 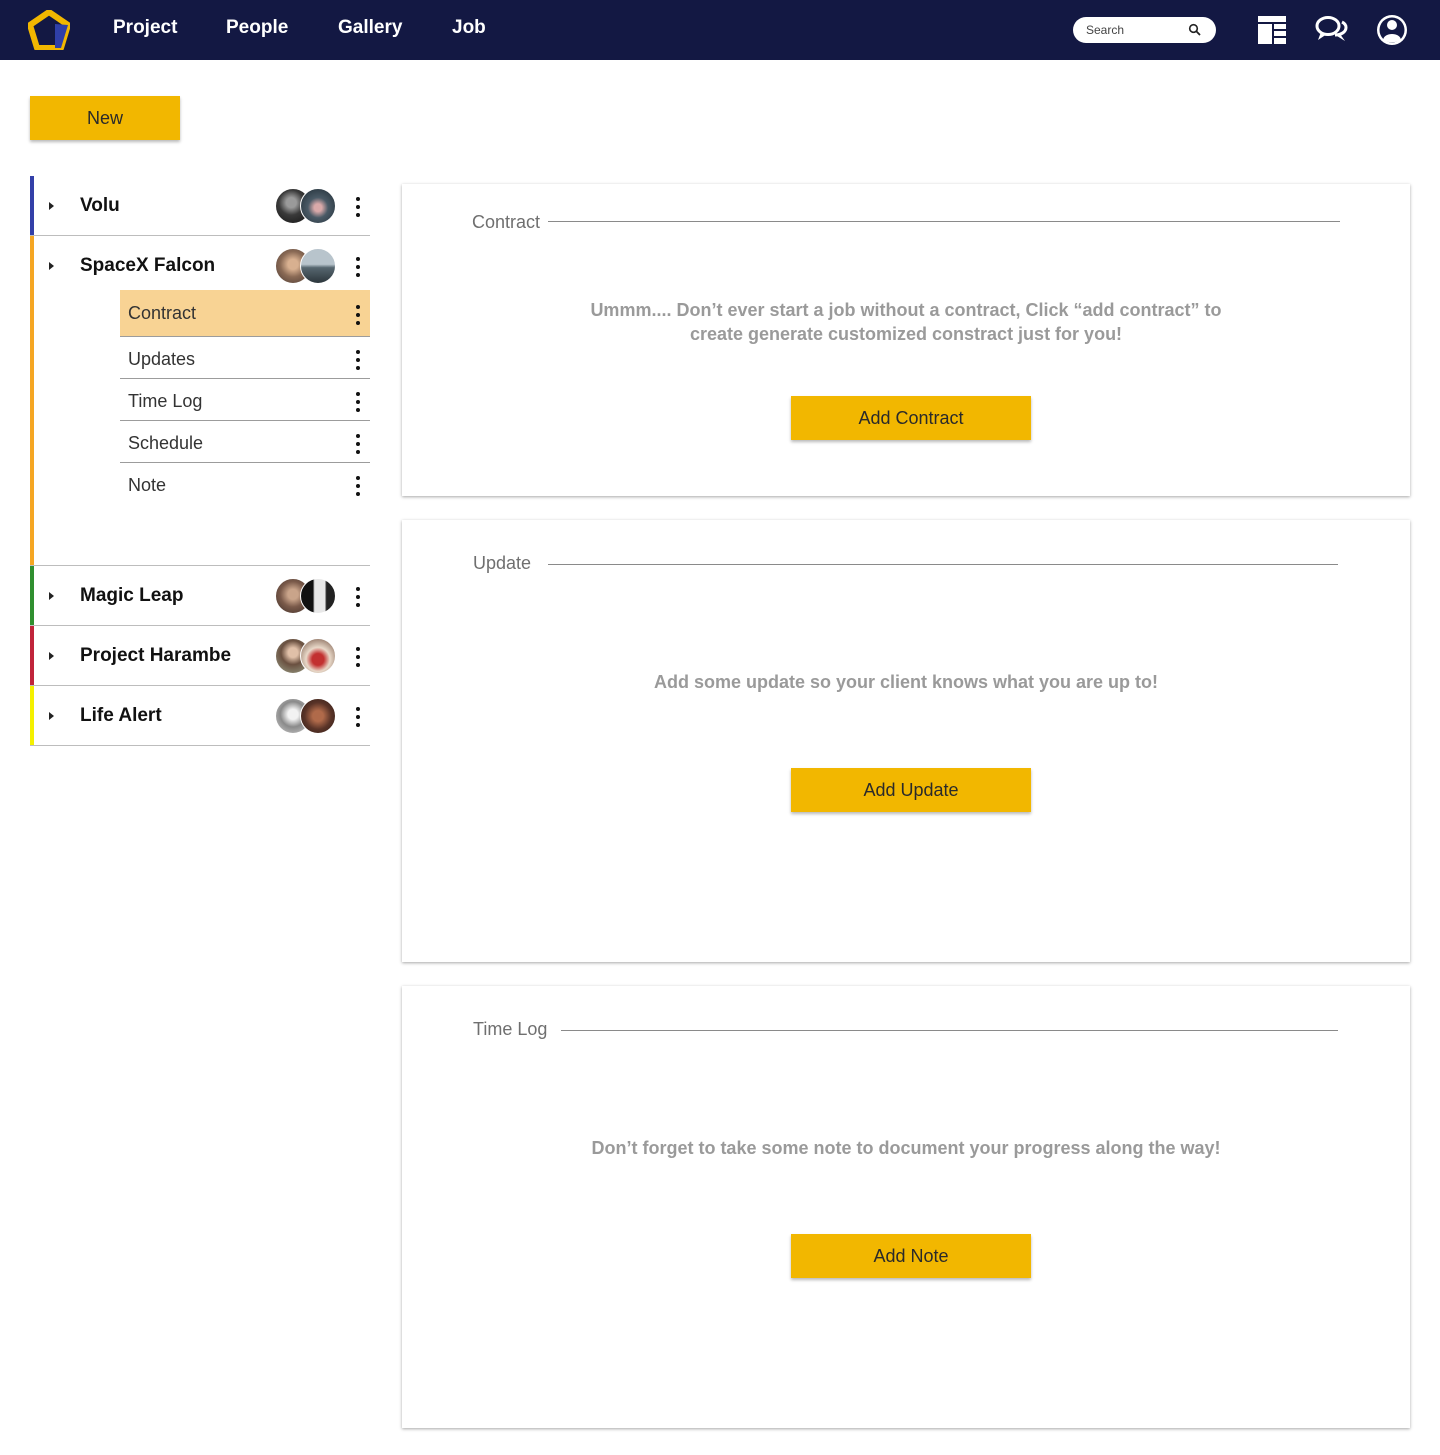 What do you see at coordinates (1272, 30) in the screenshot?
I see `dashboard-icon` at bounding box center [1272, 30].